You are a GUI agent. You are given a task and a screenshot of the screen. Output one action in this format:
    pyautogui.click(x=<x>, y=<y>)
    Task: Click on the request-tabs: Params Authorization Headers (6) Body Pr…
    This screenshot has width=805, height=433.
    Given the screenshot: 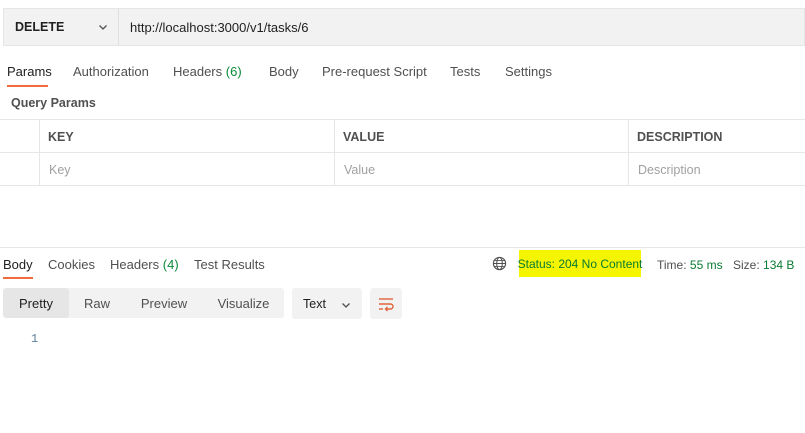 What is the action you would take?
    pyautogui.click(x=402, y=74)
    